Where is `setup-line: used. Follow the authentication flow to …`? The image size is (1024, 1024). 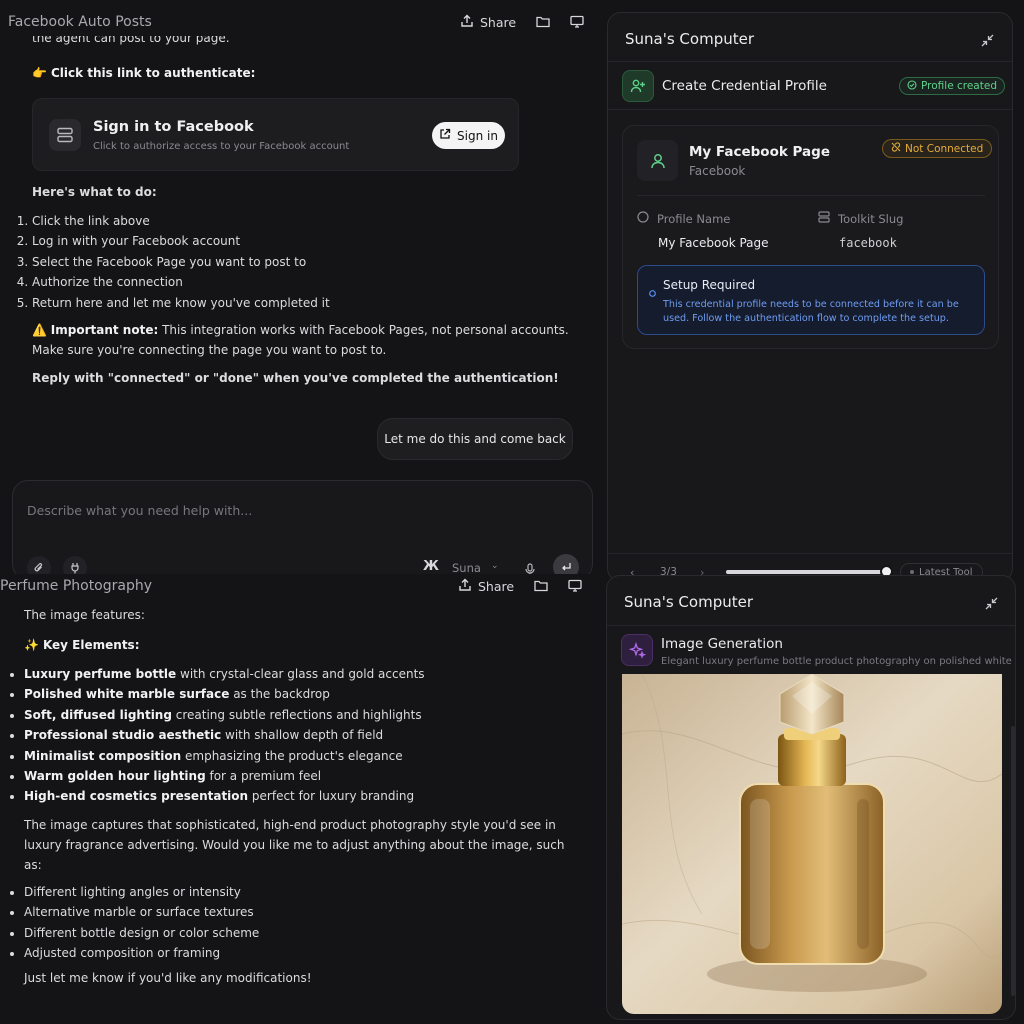 setup-line: used. Follow the authentication flow to … is located at coordinates (806, 318).